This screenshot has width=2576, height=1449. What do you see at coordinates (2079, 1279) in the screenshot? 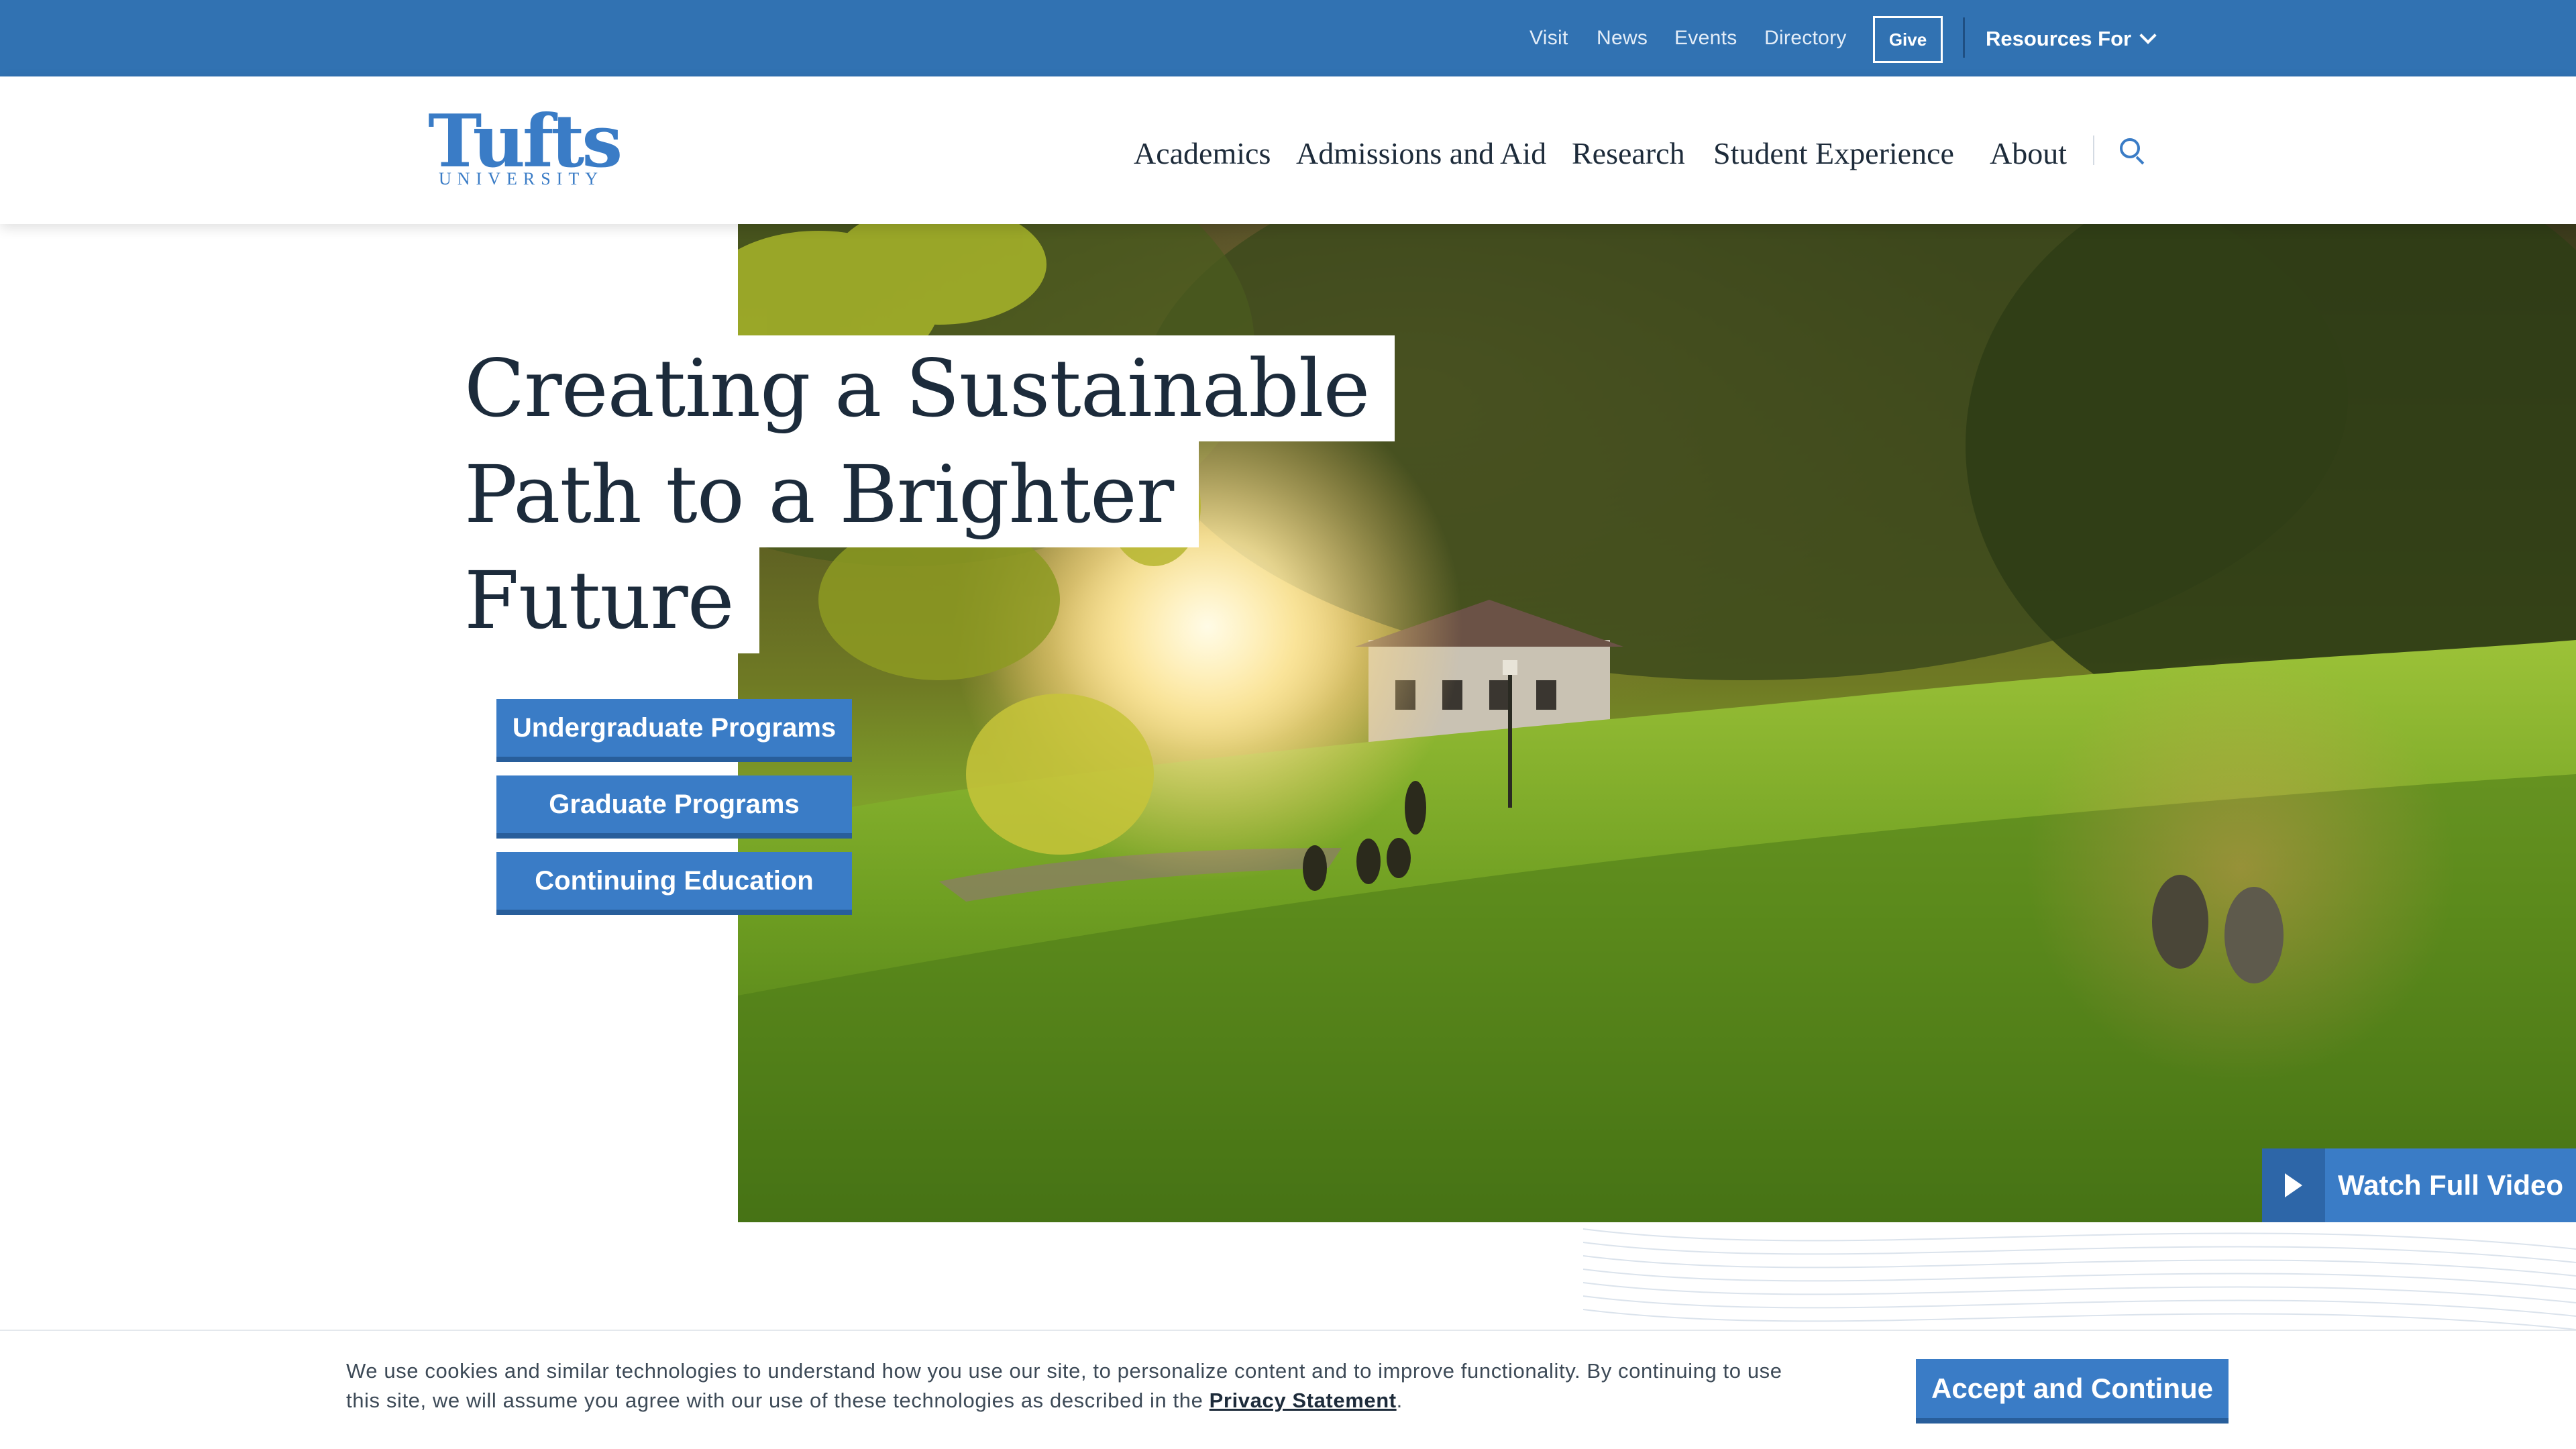
I see `decorative-wave-pattern` at bounding box center [2079, 1279].